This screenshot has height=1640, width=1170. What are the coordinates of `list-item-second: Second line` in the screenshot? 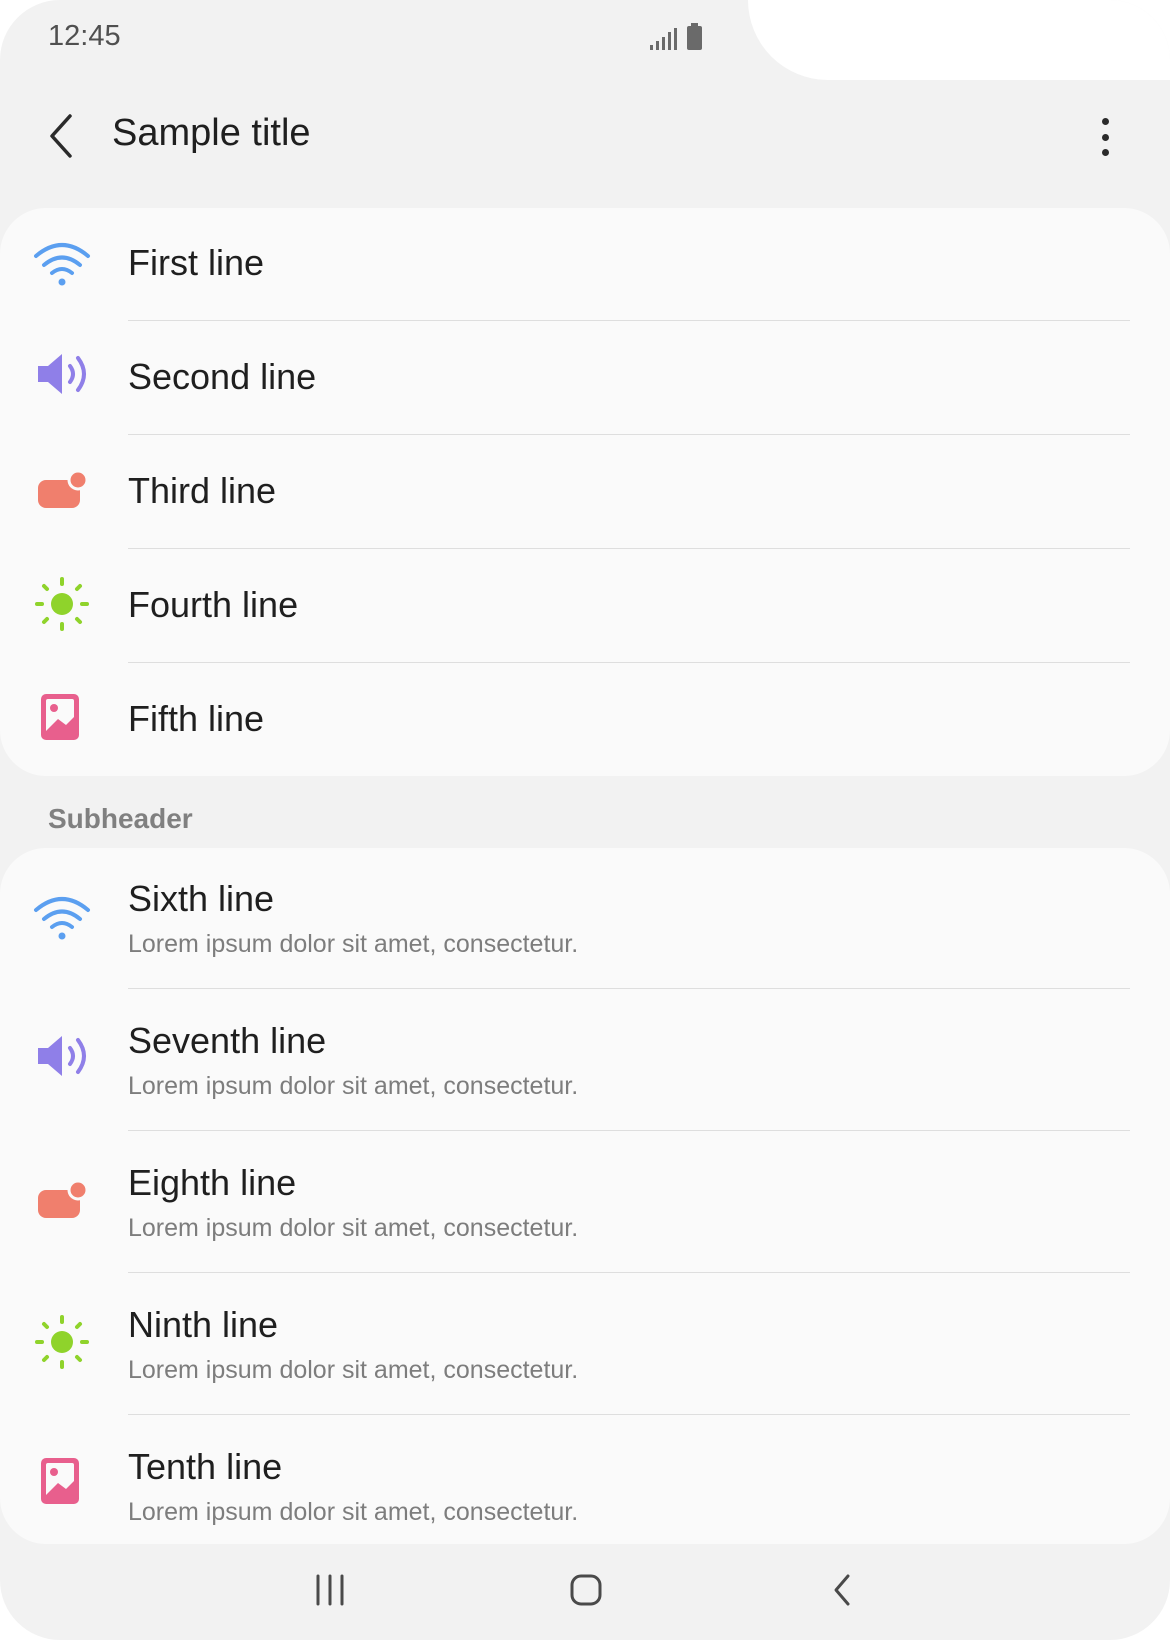 It's located at (585, 379).